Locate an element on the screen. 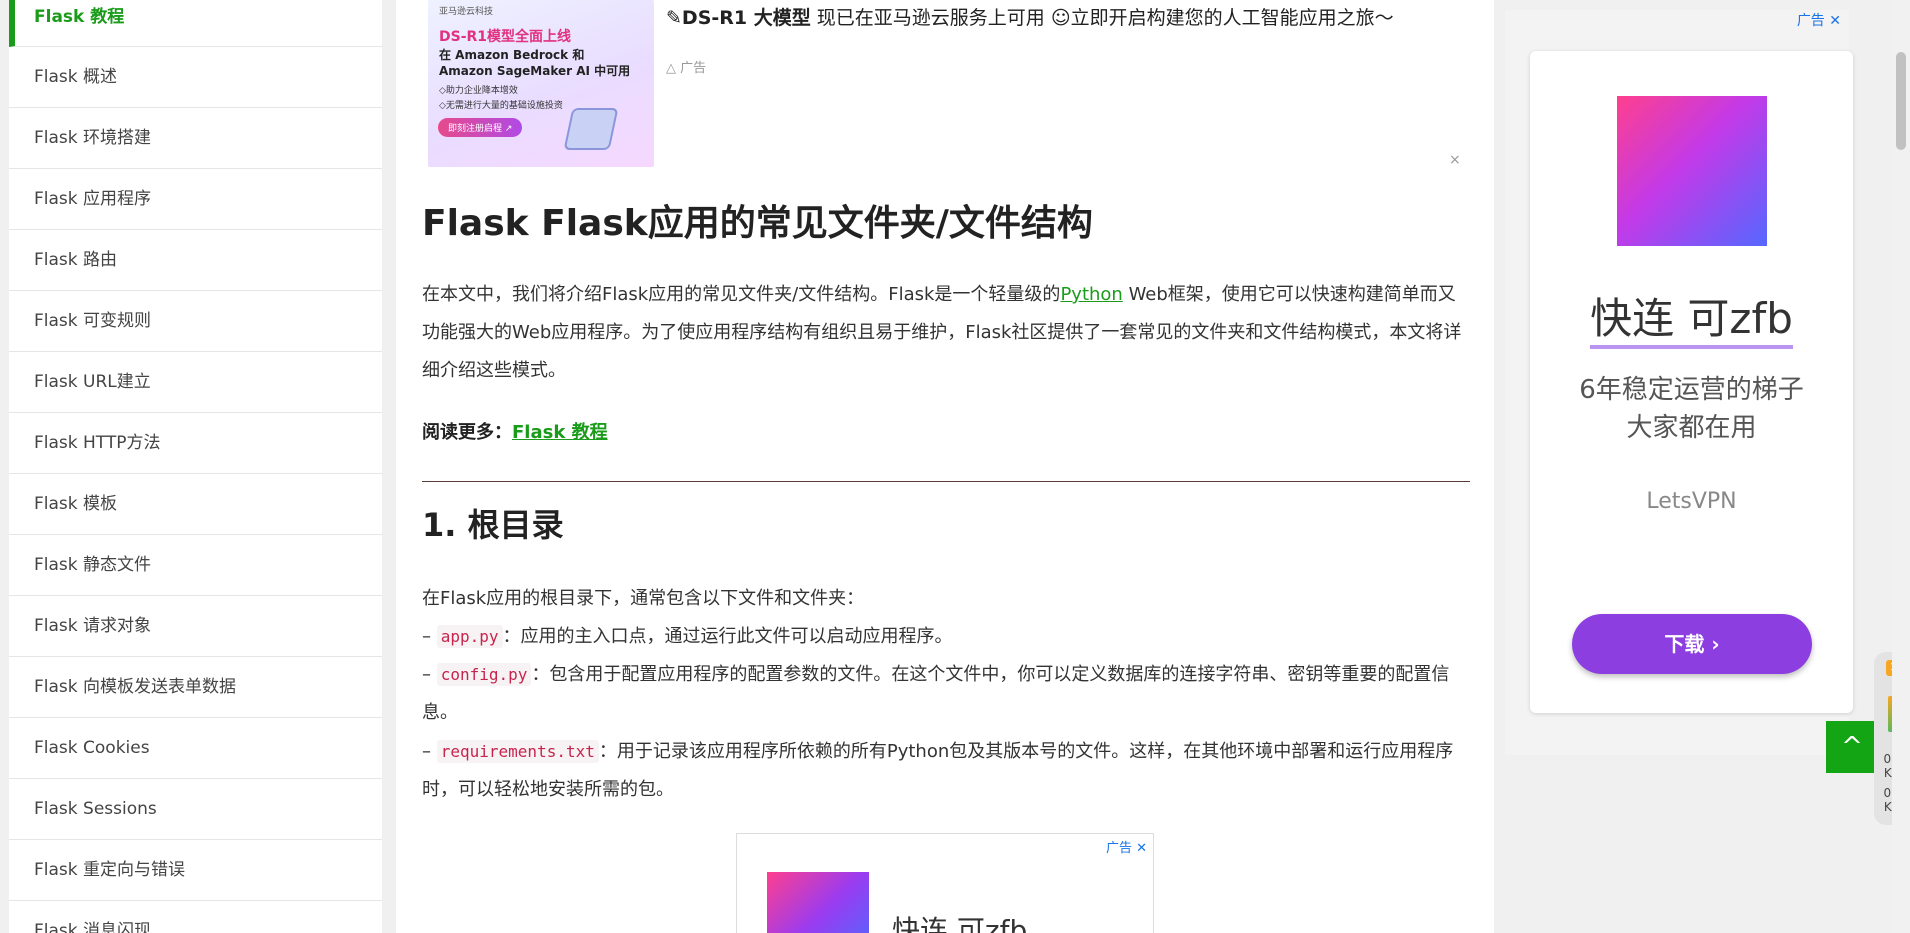  ad-headline-text: 现已在亚马逊云服务上可用 is located at coordinates (930, 18).